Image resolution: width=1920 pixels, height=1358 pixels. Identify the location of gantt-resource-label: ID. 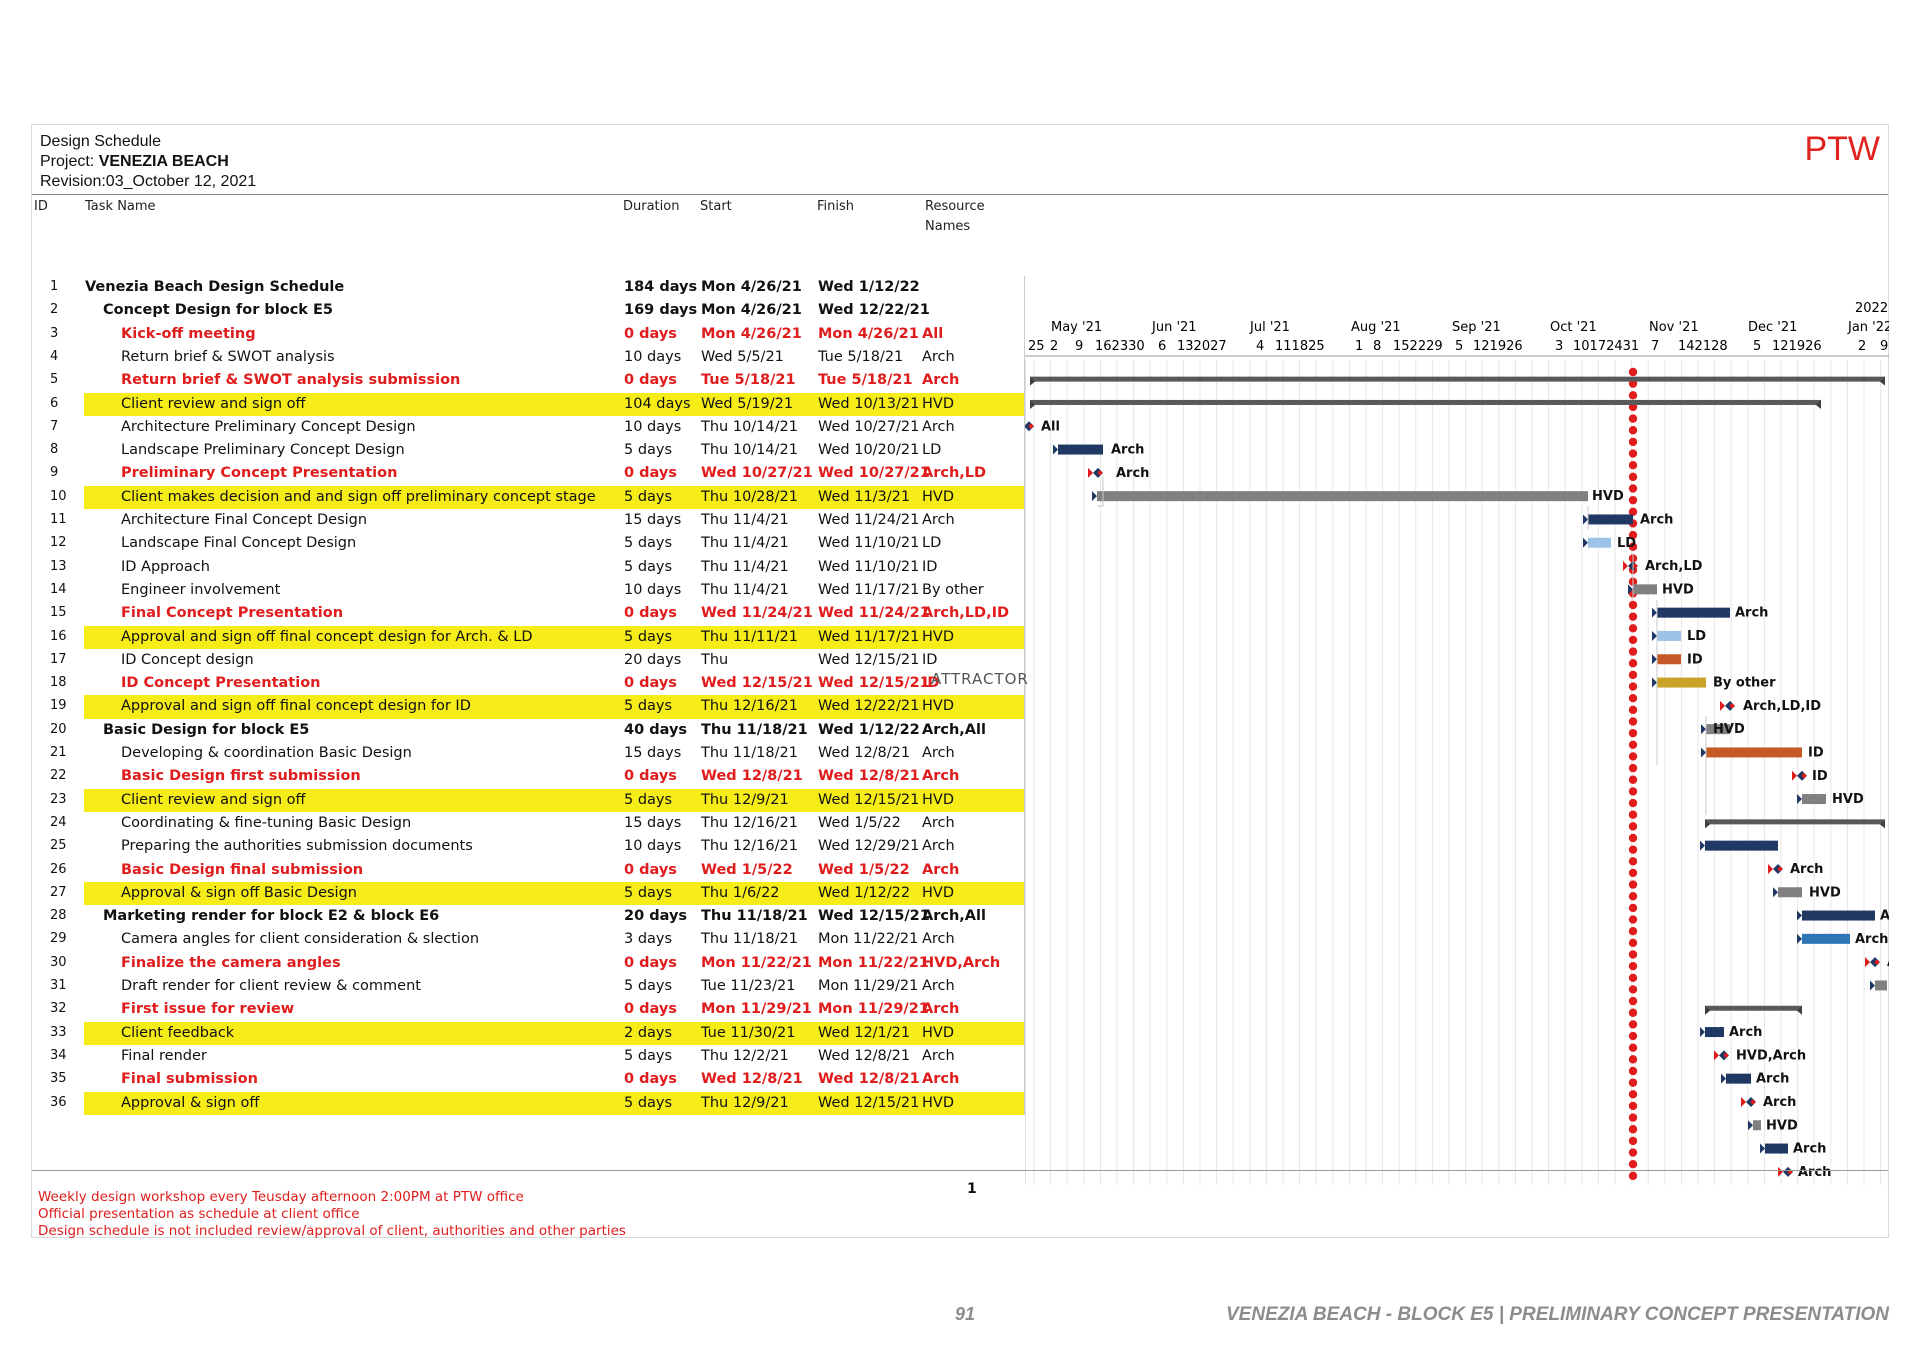
(1816, 752).